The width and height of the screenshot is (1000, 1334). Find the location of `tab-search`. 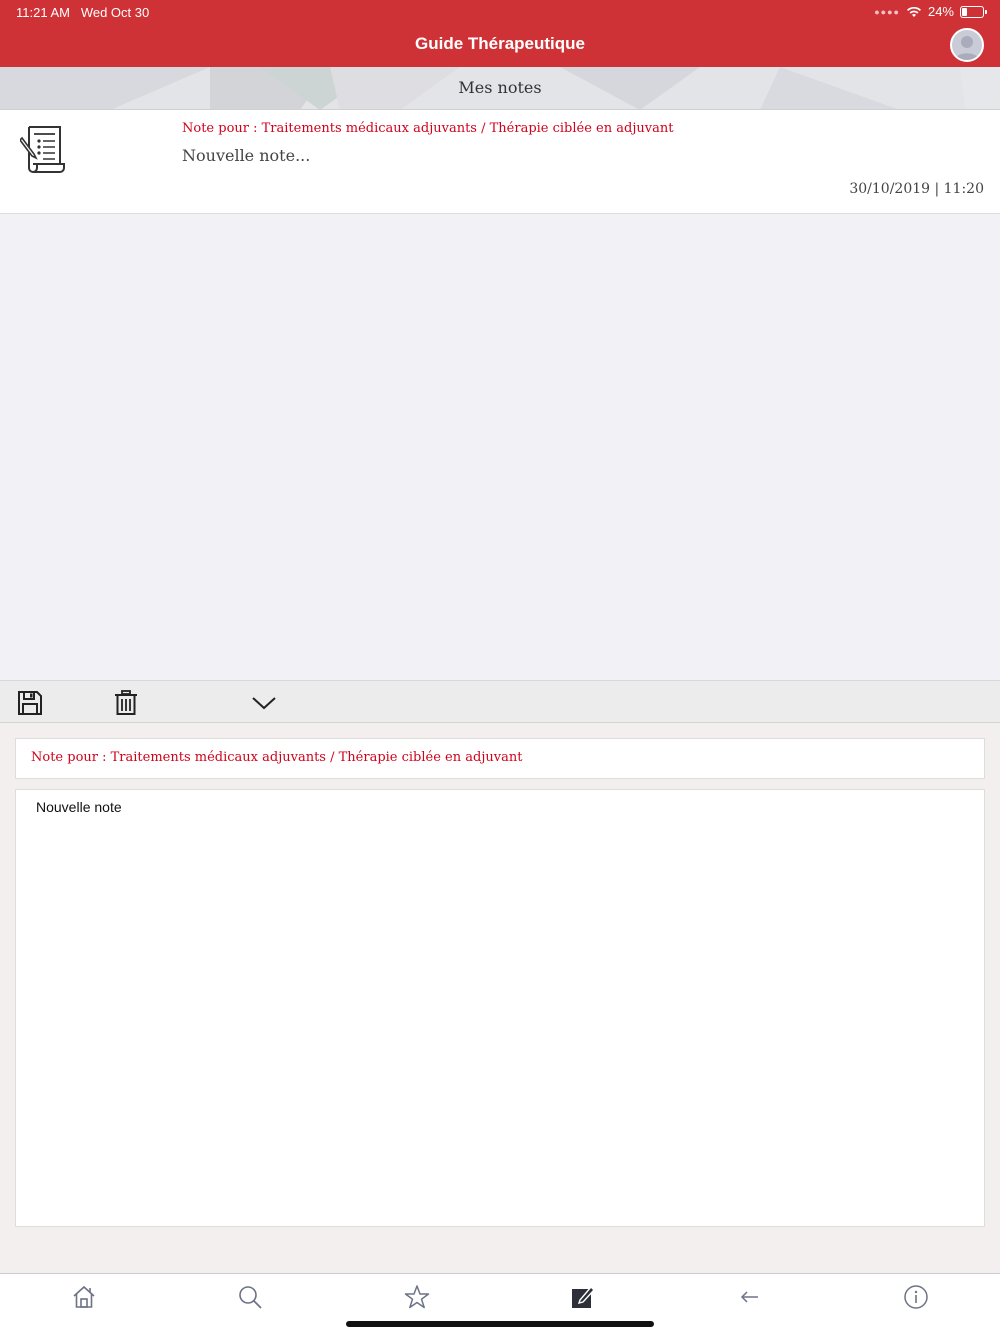

tab-search is located at coordinates (250, 1297).